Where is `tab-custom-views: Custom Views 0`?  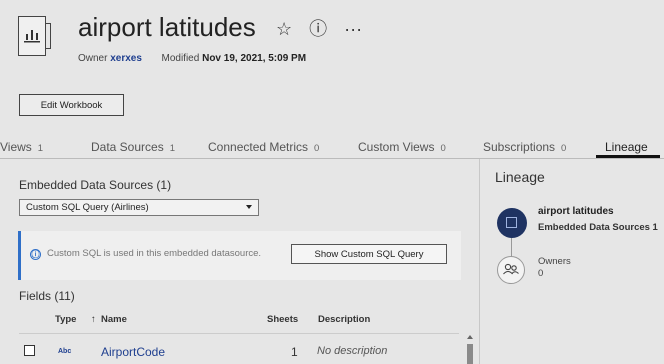 tab-custom-views: Custom Views 0 is located at coordinates (402, 147).